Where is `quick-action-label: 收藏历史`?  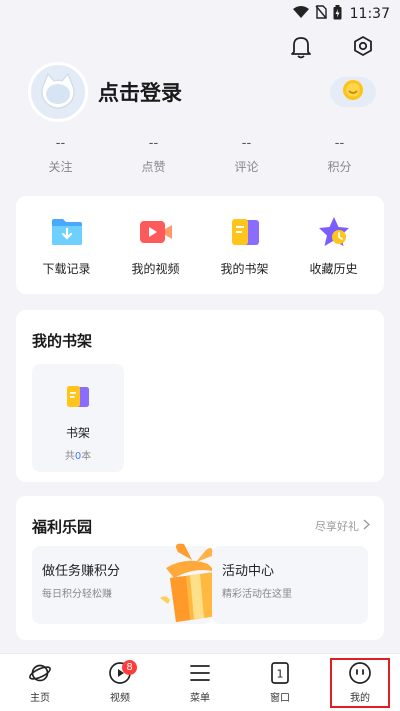 quick-action-label: 收藏历史 is located at coordinates (333, 268).